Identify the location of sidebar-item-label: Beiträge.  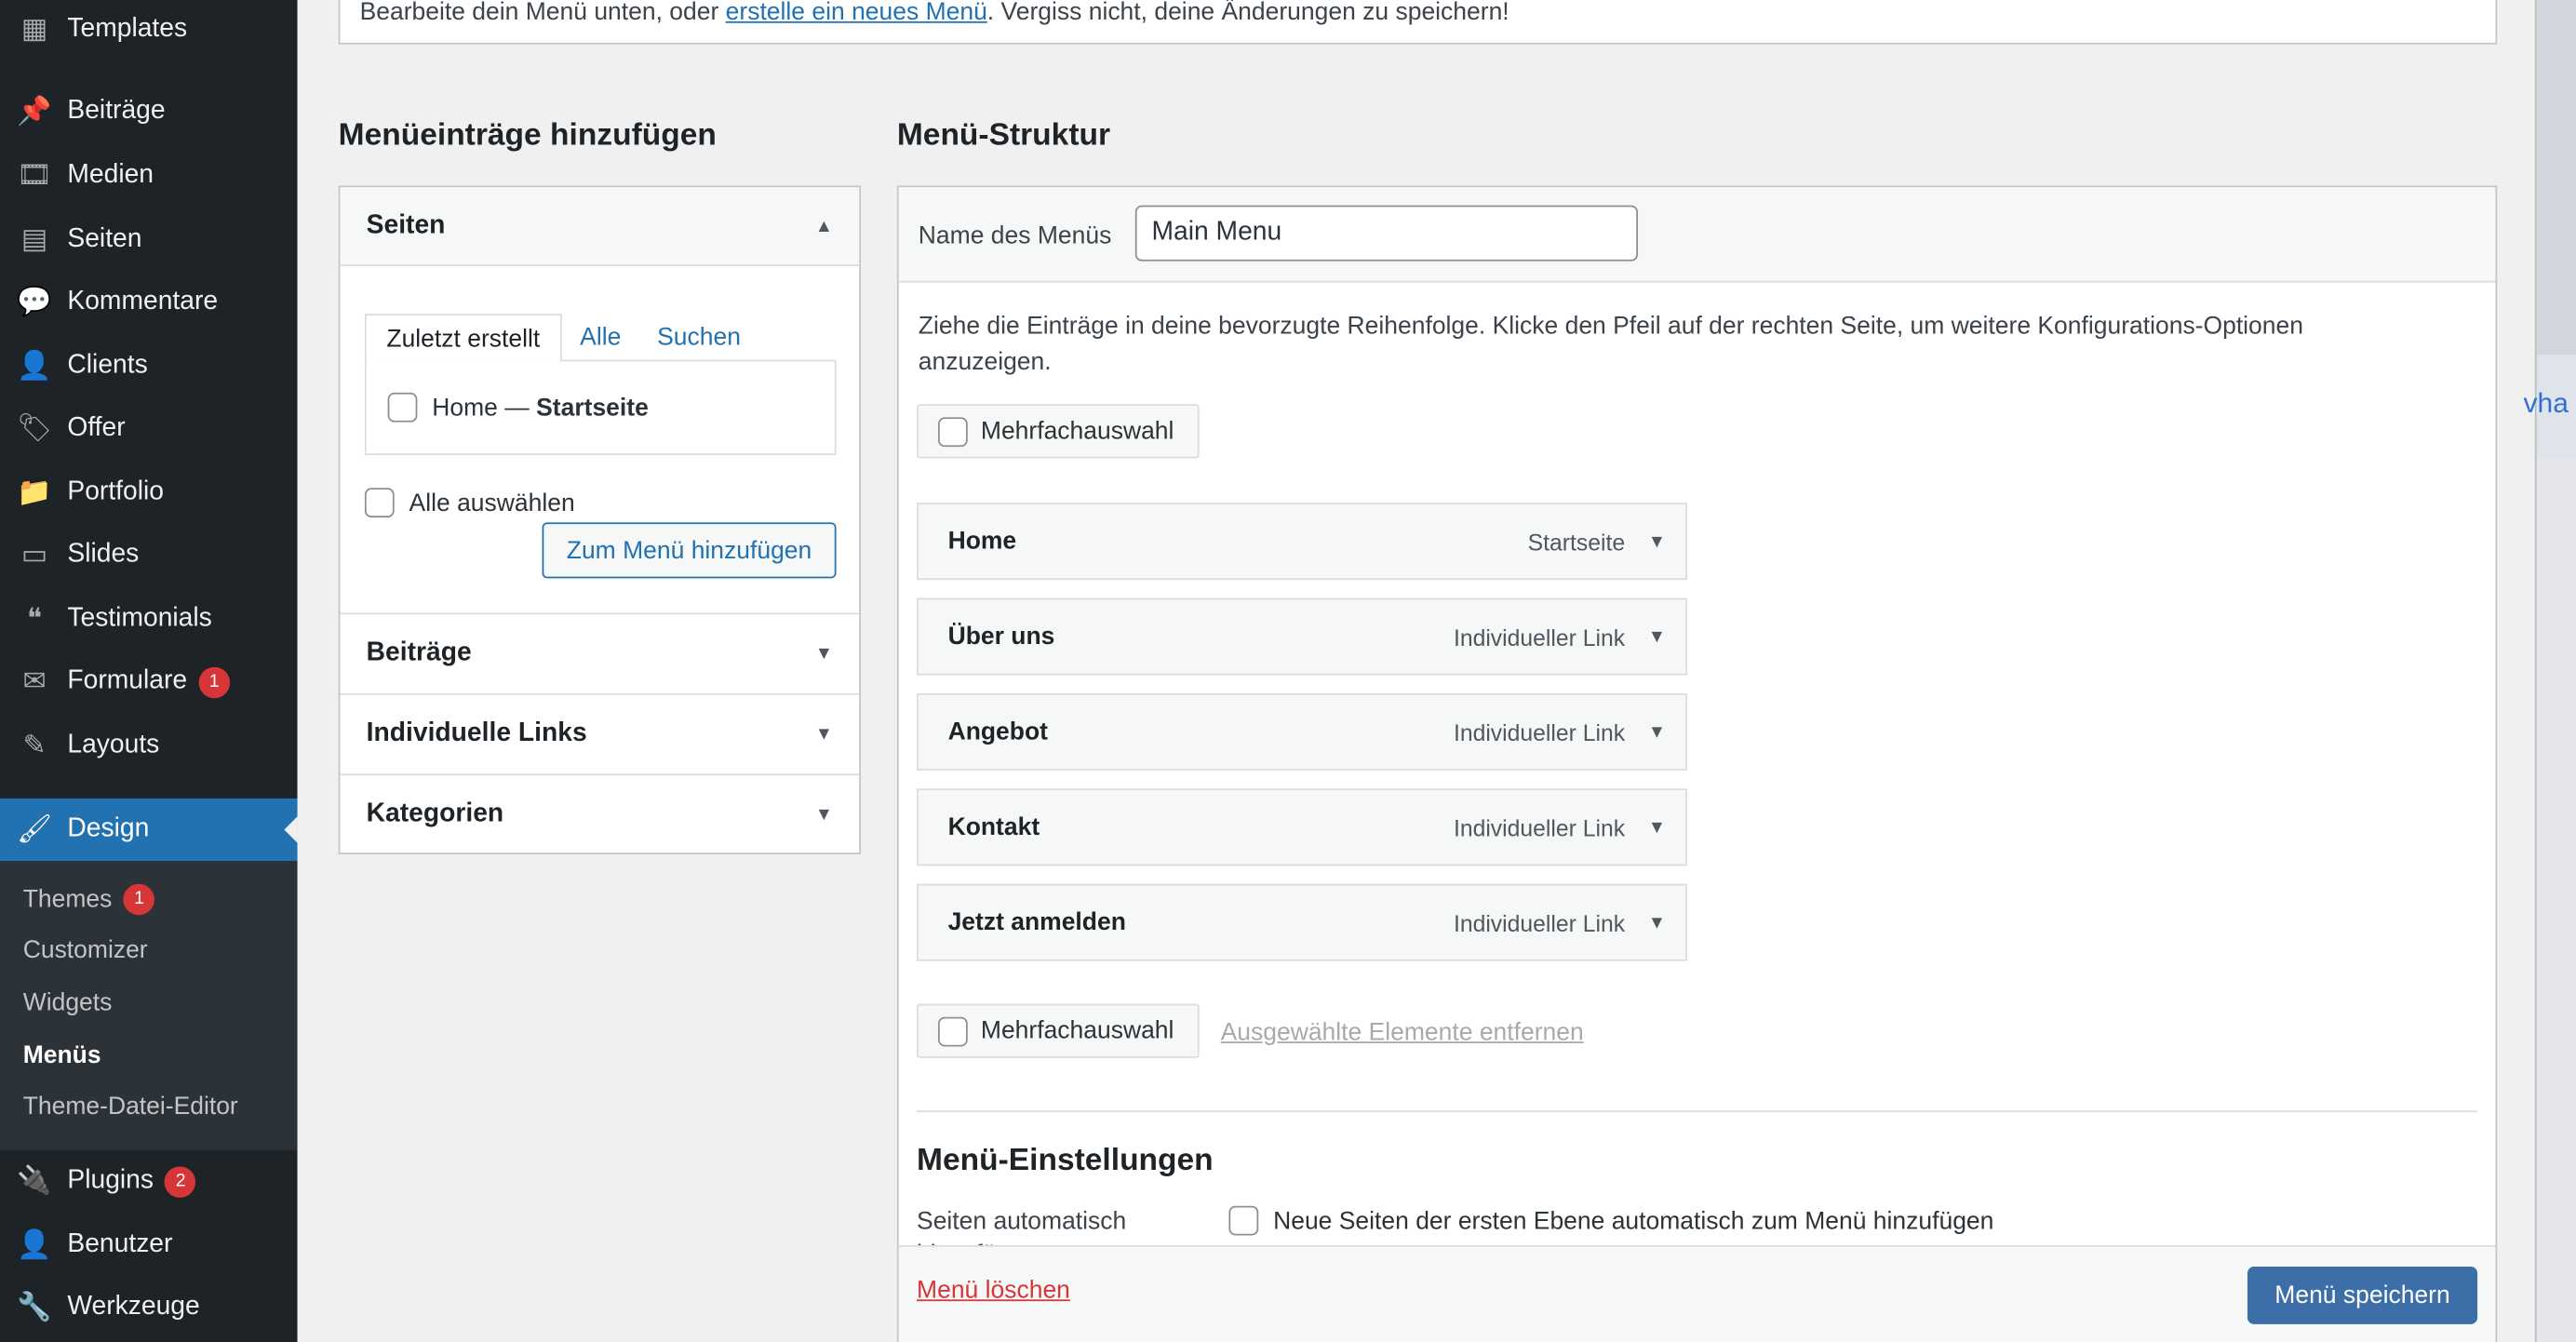
(116, 111).